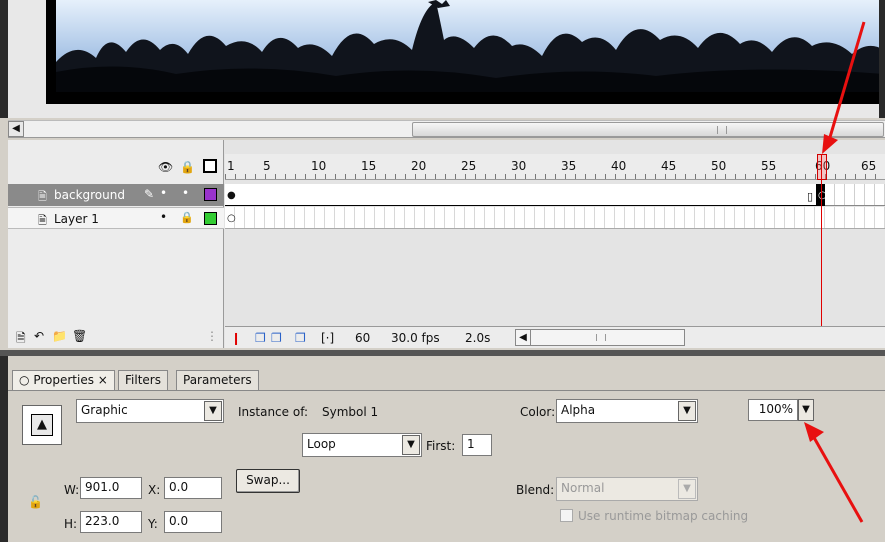 The height and width of the screenshot is (542, 885). I want to click on insert-layer-icon: 🗎, so click(21, 339).